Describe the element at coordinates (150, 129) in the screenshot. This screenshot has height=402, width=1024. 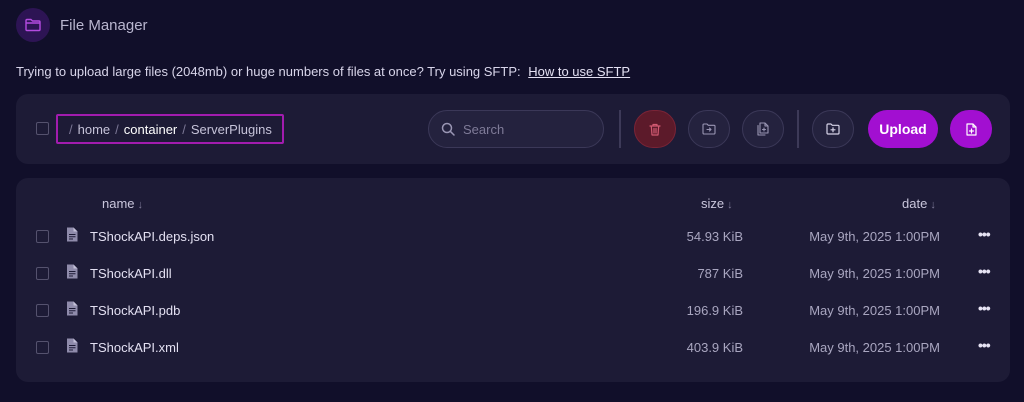
I see `breadcrumb-item-container: container` at that location.